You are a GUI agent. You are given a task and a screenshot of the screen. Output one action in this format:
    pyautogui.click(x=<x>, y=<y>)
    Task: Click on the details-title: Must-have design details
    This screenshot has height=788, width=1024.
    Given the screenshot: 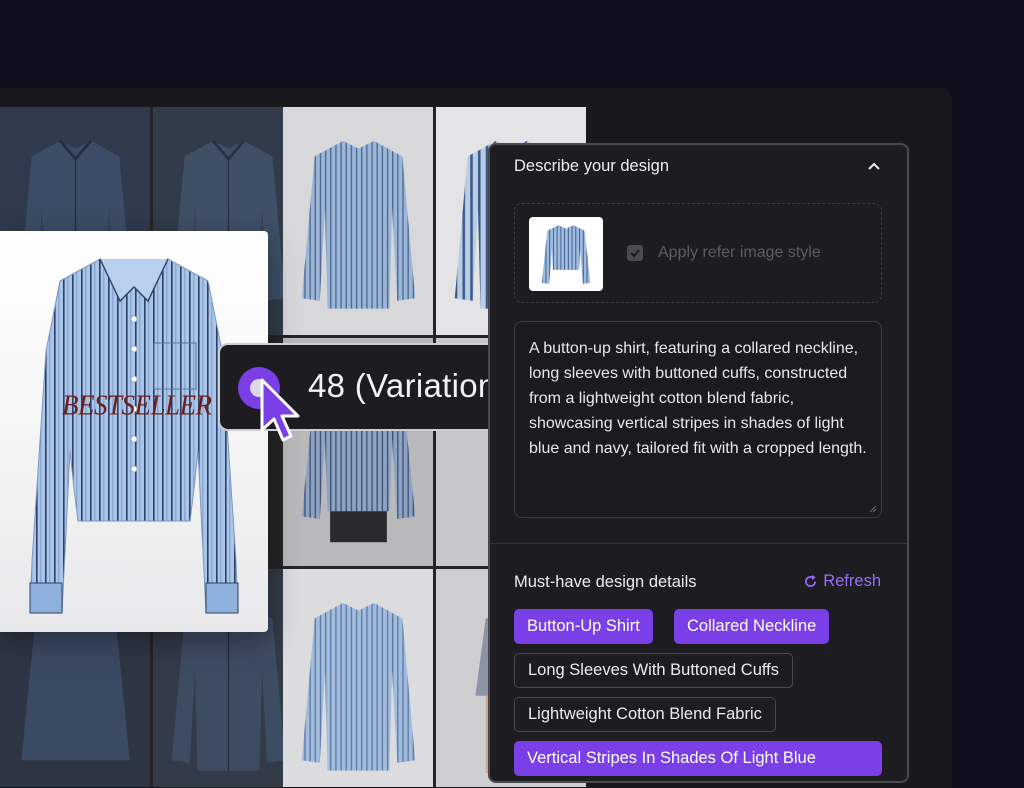 What is the action you would take?
    pyautogui.click(x=605, y=582)
    